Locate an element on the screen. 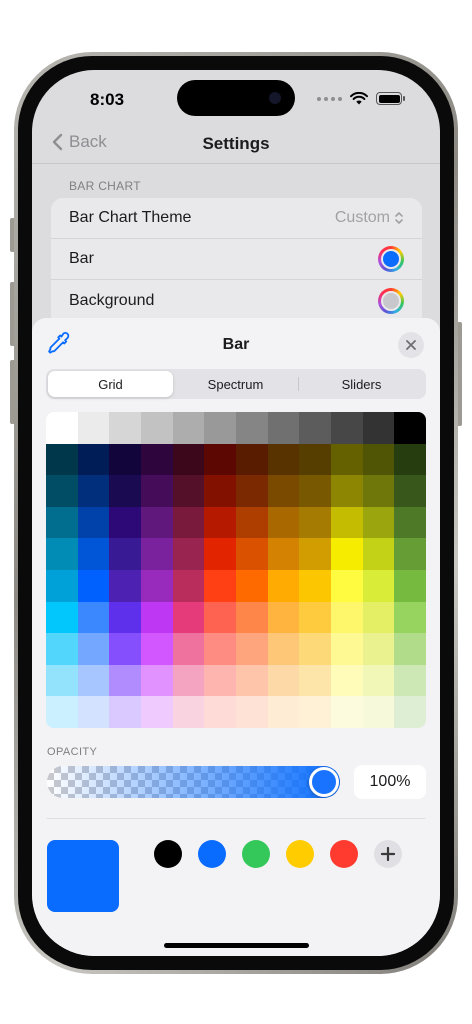  tab-sliders: Sliders is located at coordinates (361, 384).